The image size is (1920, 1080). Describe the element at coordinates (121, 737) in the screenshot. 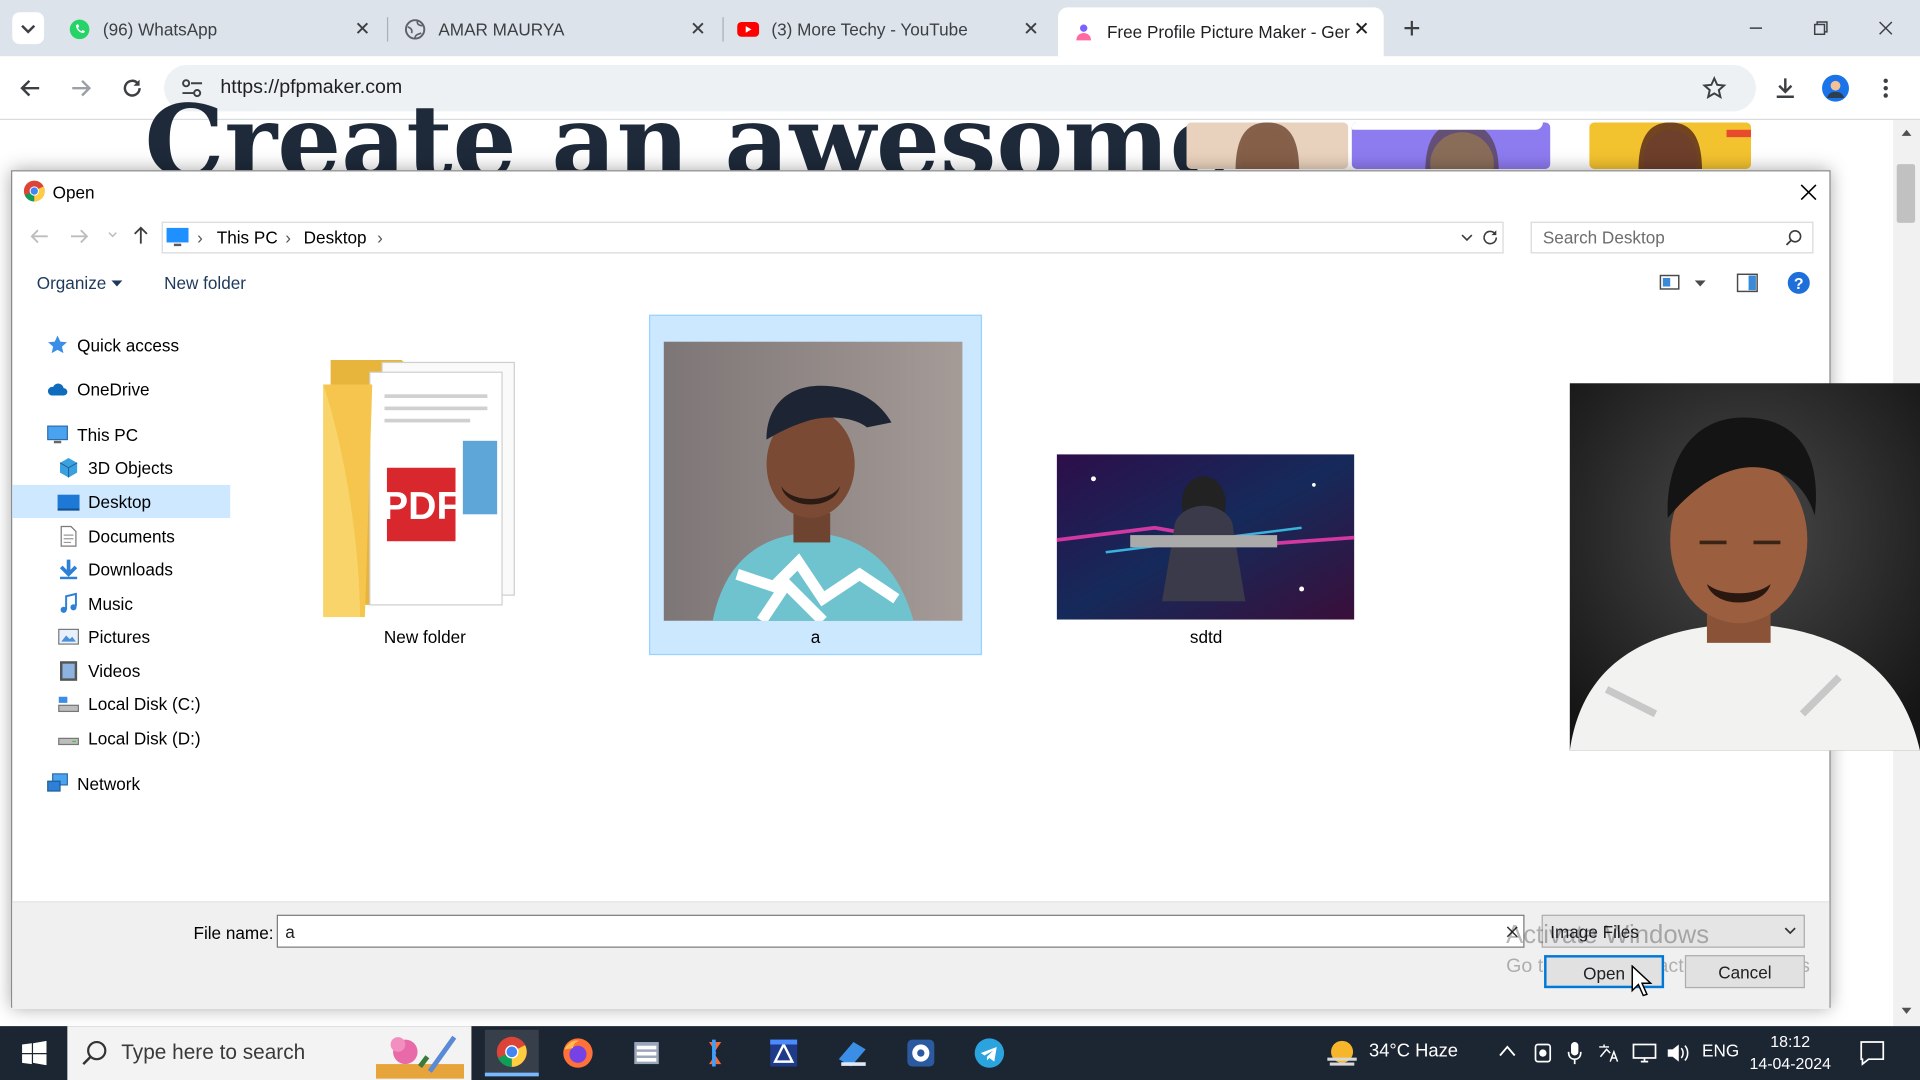

I see `nav-local-disk-d: Local Disk (D:)` at that location.